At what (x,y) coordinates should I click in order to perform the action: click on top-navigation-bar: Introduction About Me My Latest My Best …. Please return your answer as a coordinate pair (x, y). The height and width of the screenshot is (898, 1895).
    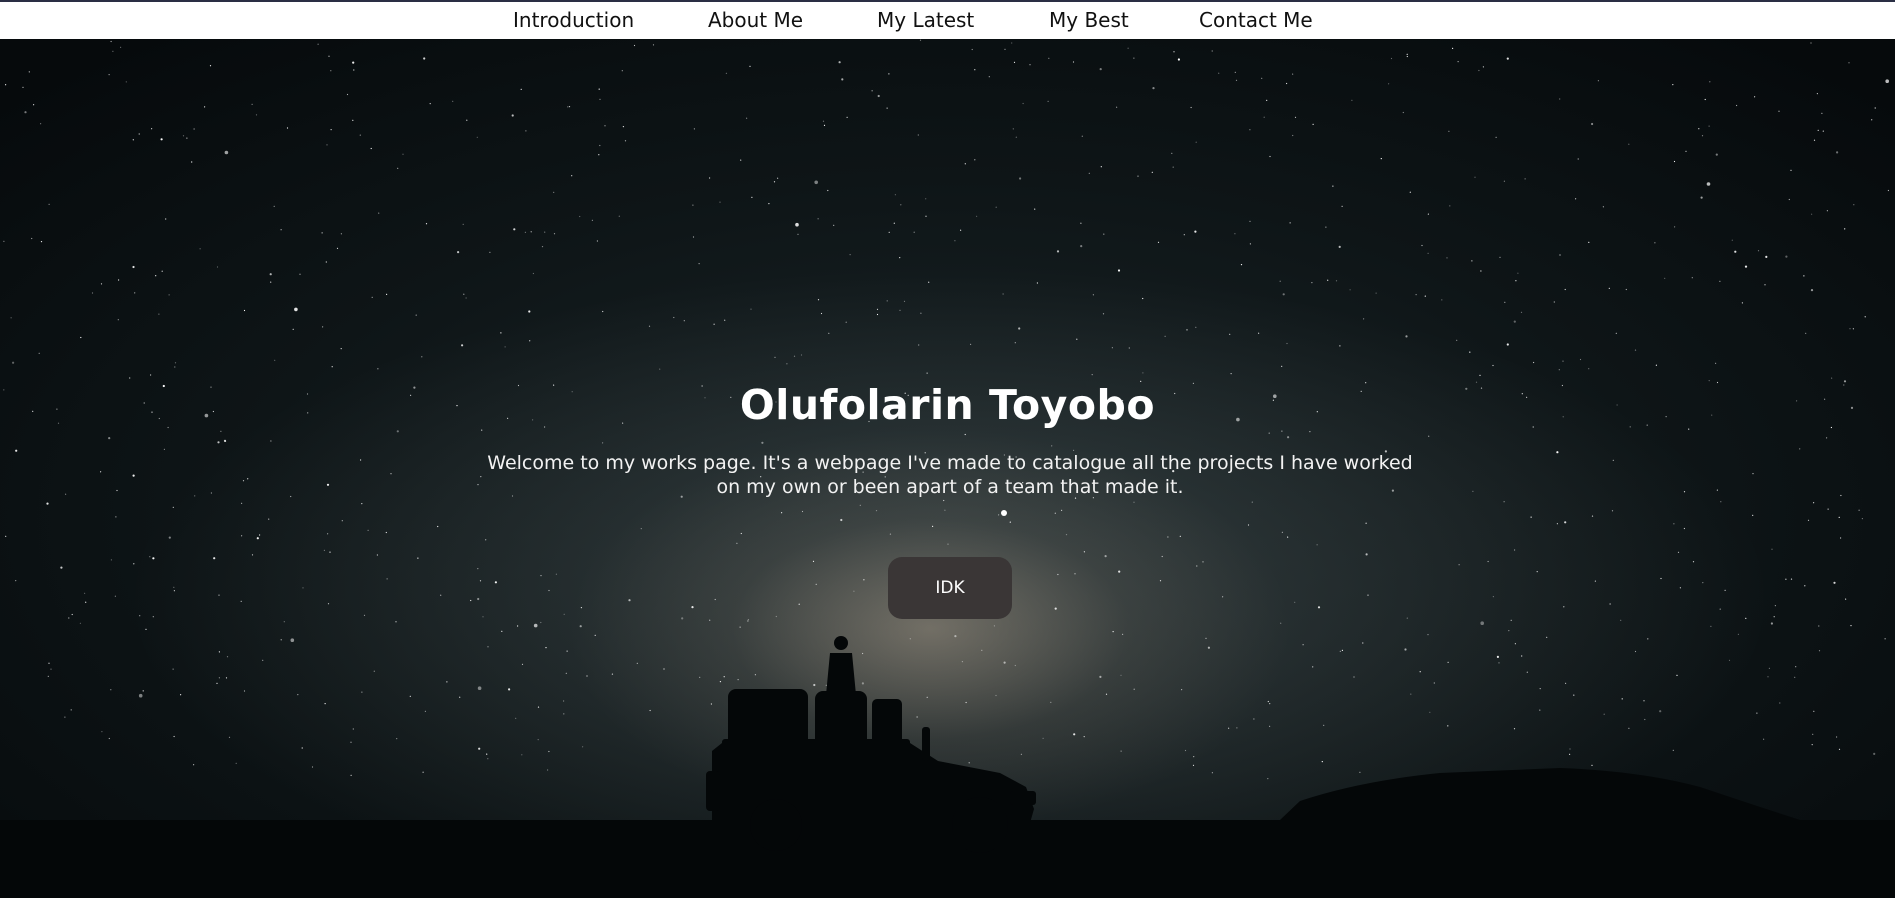
    Looking at the image, I should click on (947, 20).